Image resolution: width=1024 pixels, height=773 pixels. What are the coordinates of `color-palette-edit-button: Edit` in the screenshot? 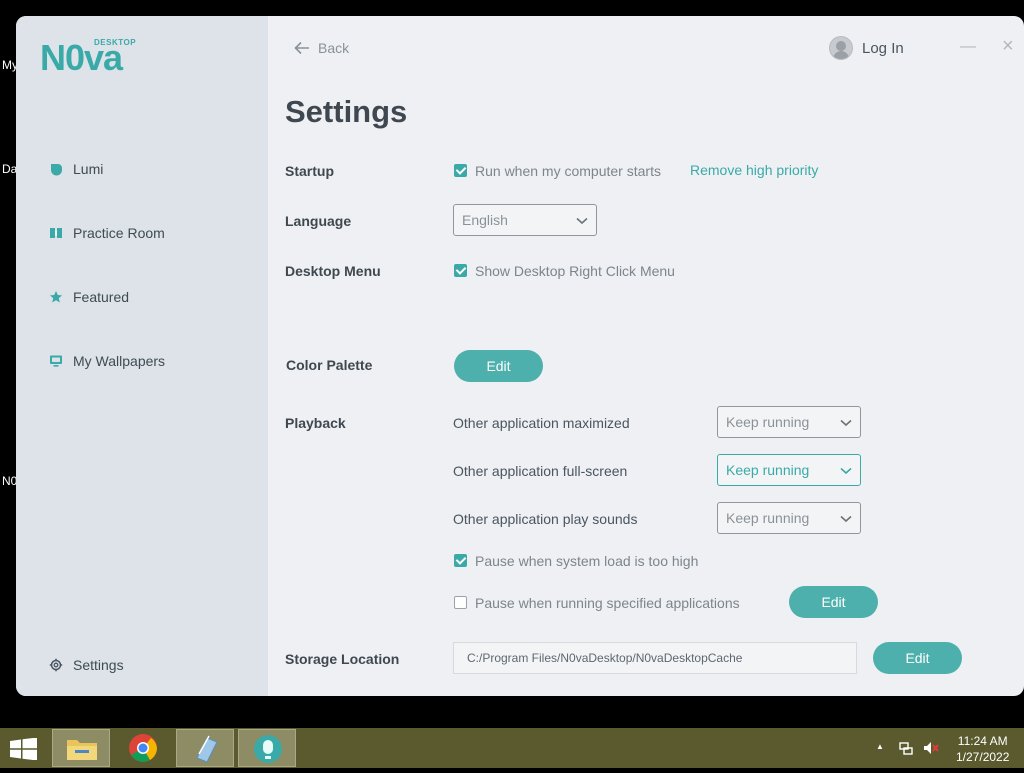 It's located at (498, 366).